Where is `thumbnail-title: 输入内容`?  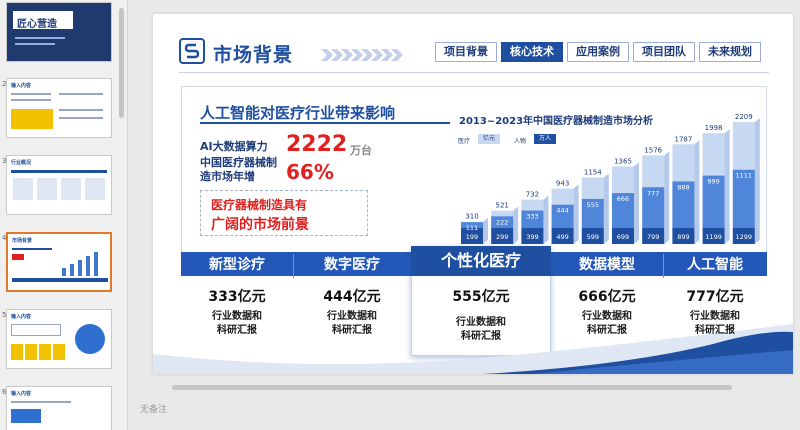 thumbnail-title: 输入内容 is located at coordinates (21, 317).